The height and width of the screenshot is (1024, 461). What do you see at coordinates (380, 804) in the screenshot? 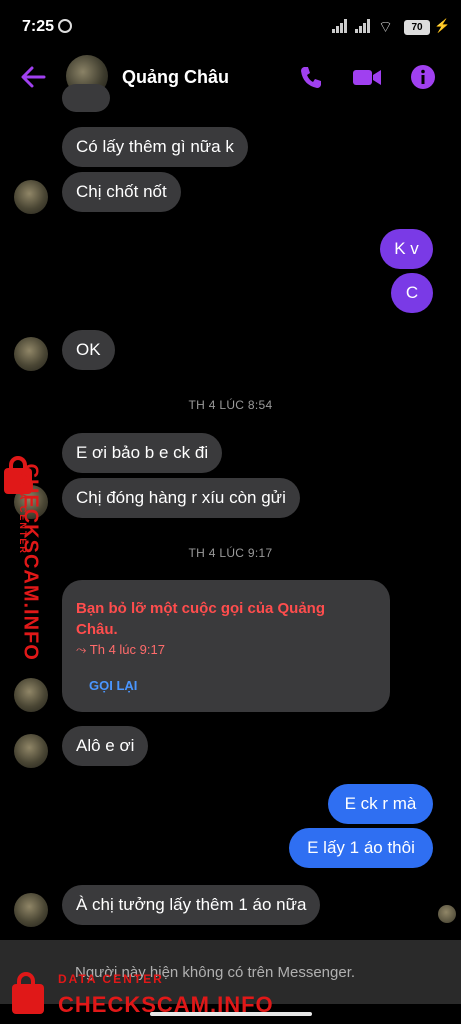
I see `message-outgoing: E ck r mà` at bounding box center [380, 804].